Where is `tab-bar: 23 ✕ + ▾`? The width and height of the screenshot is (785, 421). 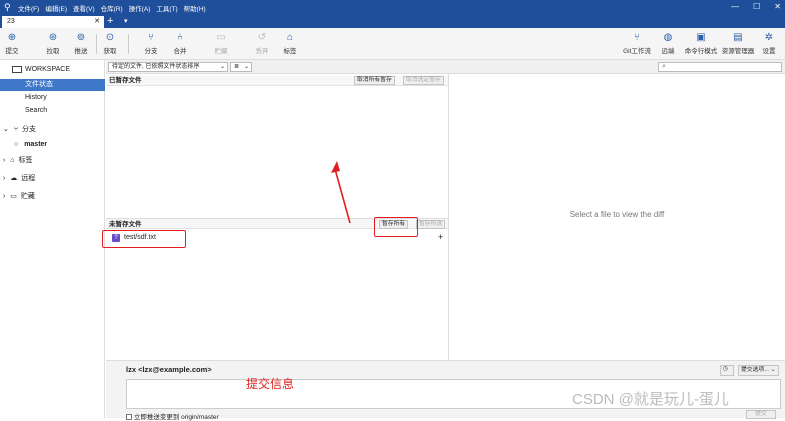
tab-bar: 23 ✕ + ▾ is located at coordinates (392, 21).